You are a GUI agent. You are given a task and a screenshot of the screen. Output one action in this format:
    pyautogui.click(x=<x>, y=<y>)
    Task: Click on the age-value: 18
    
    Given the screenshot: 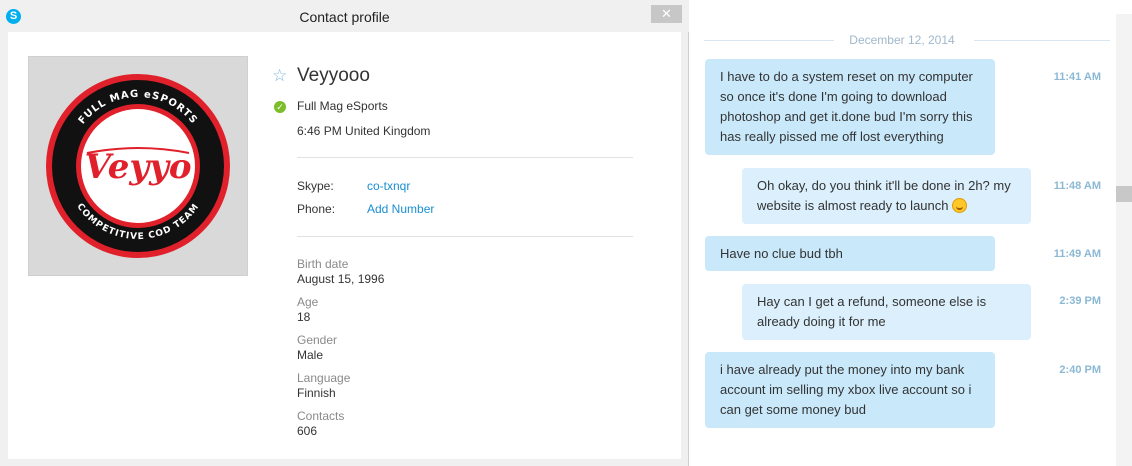 What is the action you would take?
    pyautogui.click(x=304, y=317)
    